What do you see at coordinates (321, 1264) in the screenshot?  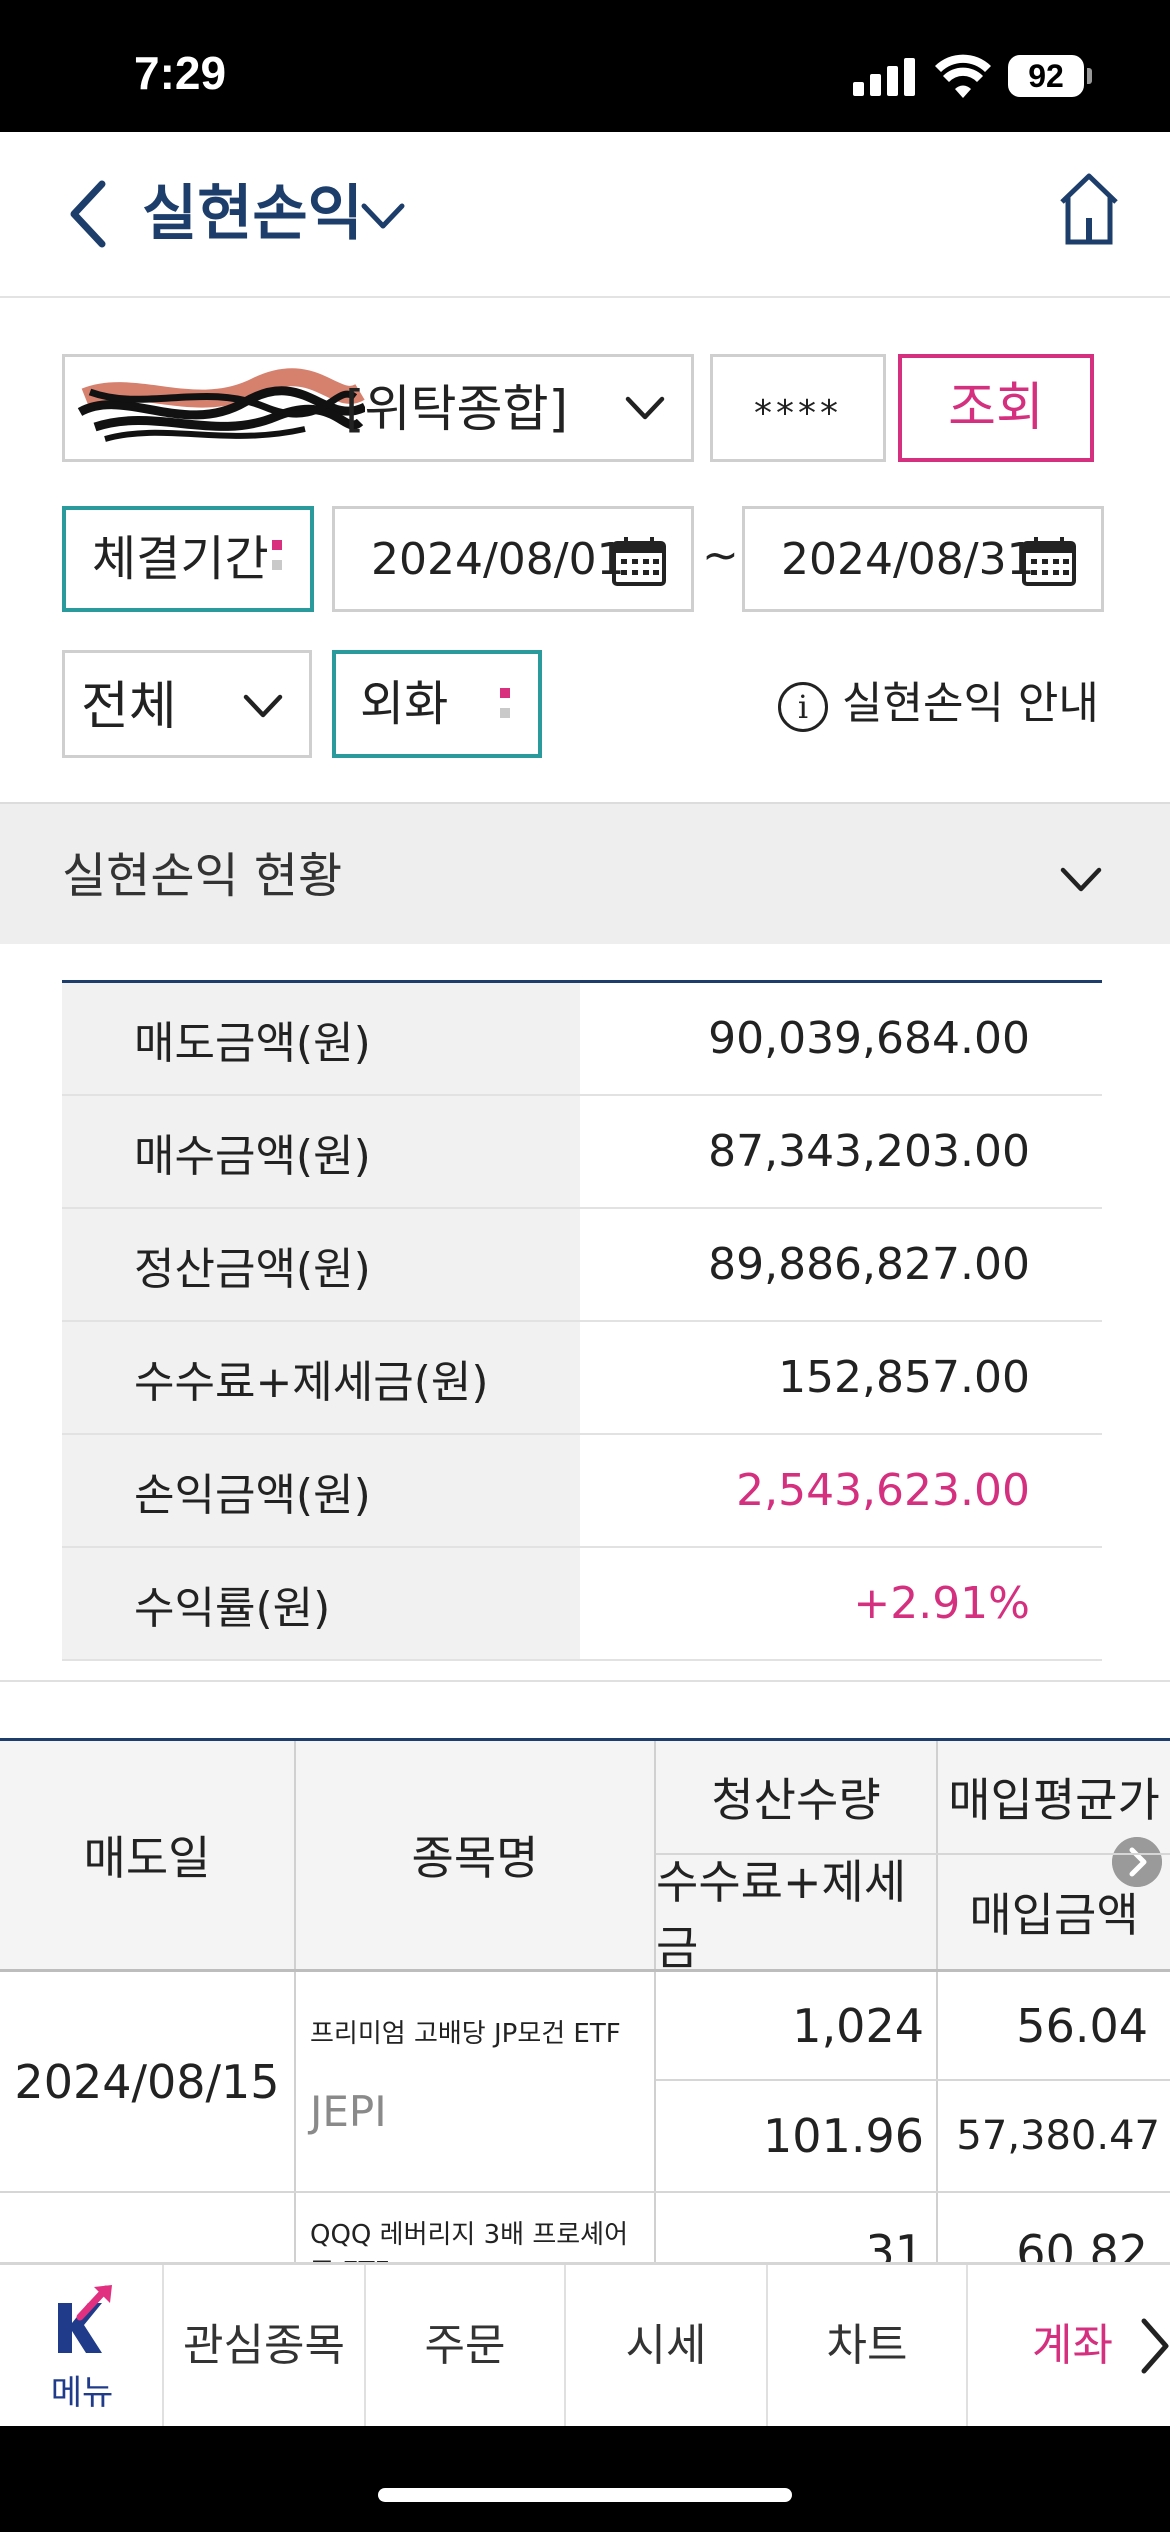 I see `summary-label: 정산금액(원)` at bounding box center [321, 1264].